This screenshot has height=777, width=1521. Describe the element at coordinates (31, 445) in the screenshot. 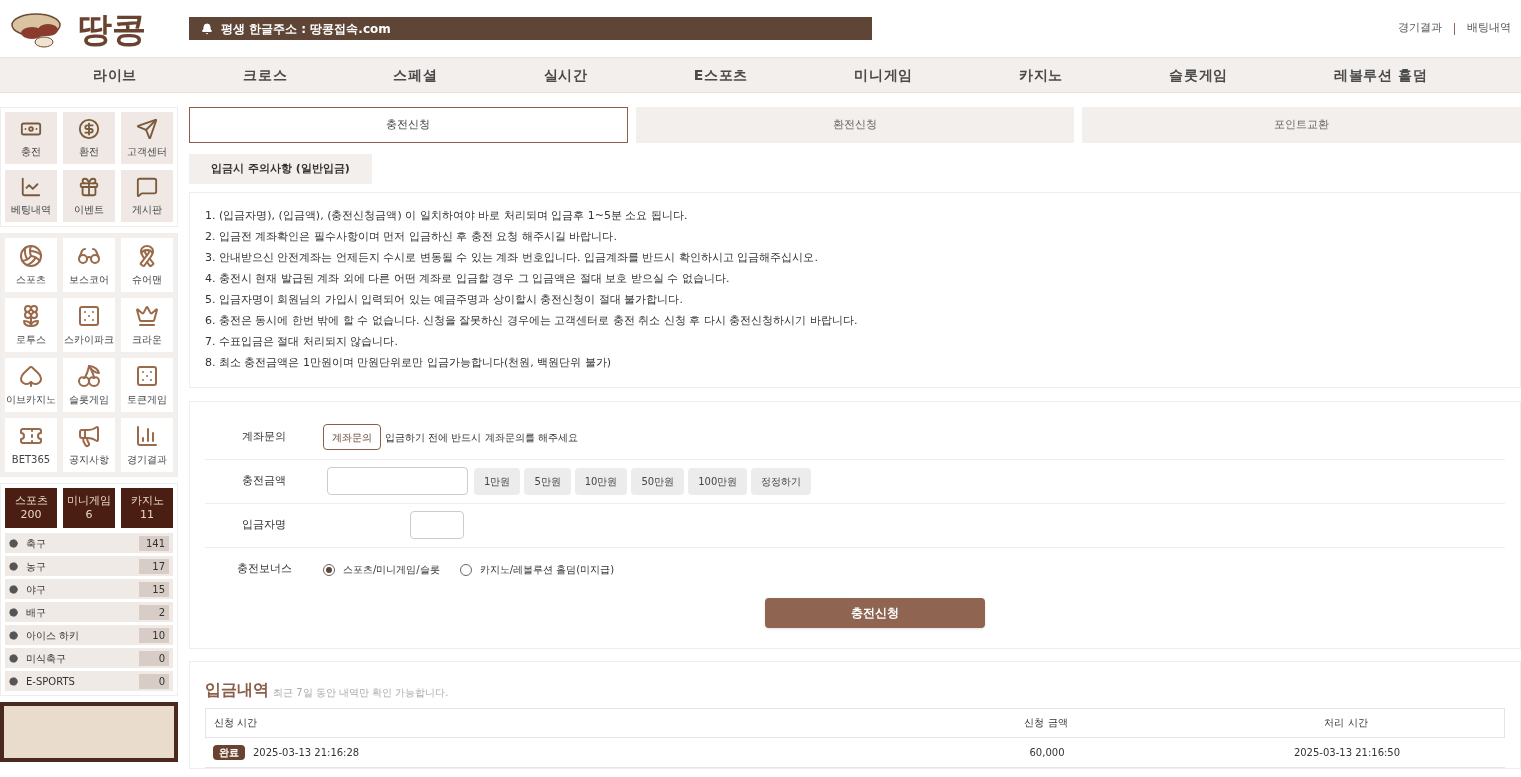

I see `game-menu-item: BET365` at that location.